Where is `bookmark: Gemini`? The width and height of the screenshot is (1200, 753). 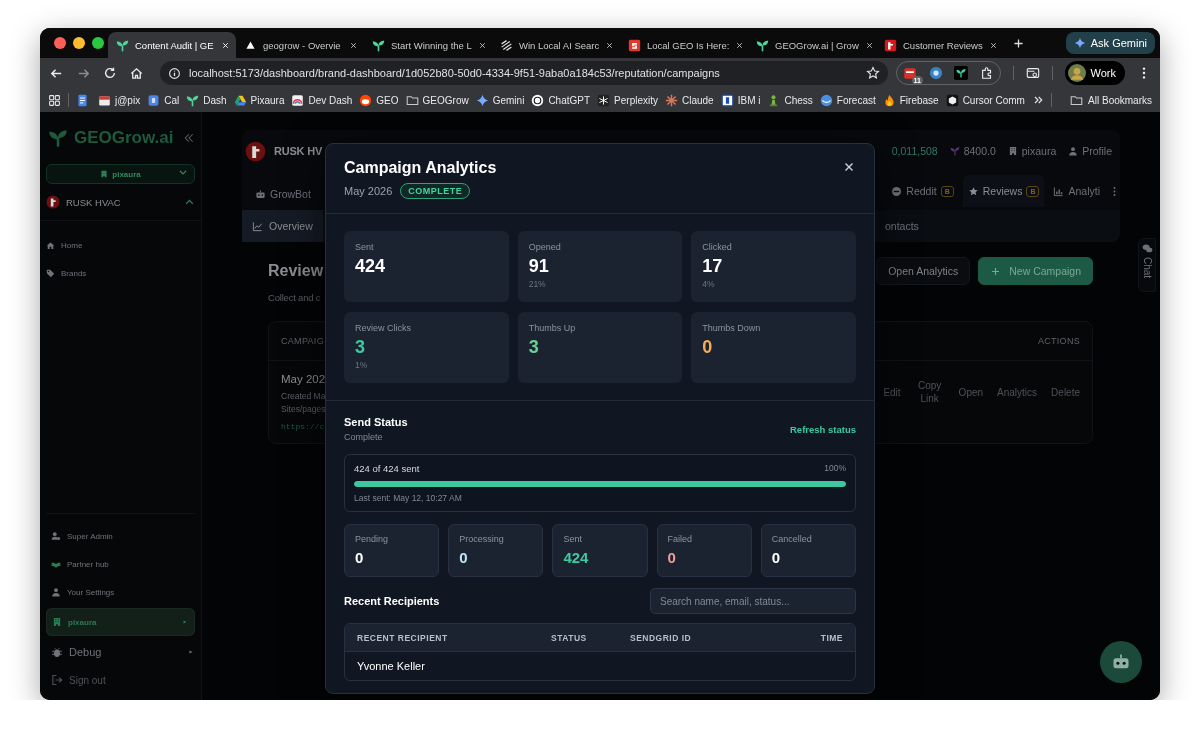
bookmark: Gemini is located at coordinates (500, 100).